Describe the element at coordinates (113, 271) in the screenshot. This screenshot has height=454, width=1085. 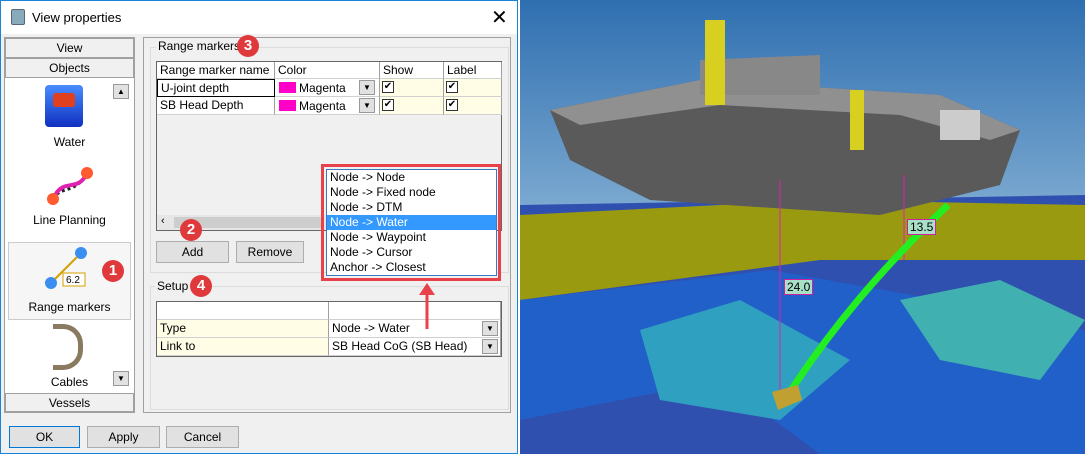
I see `badge-1: 1` at that location.